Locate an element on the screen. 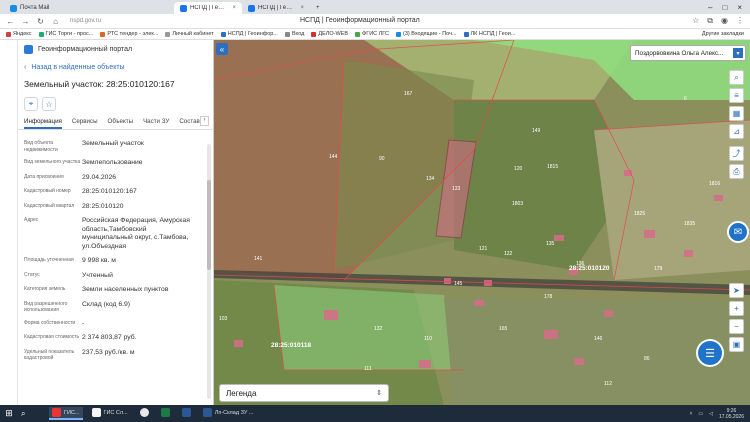 The width and height of the screenshot is (750, 422). menu-icon: ⋮ is located at coordinates (740, 21).